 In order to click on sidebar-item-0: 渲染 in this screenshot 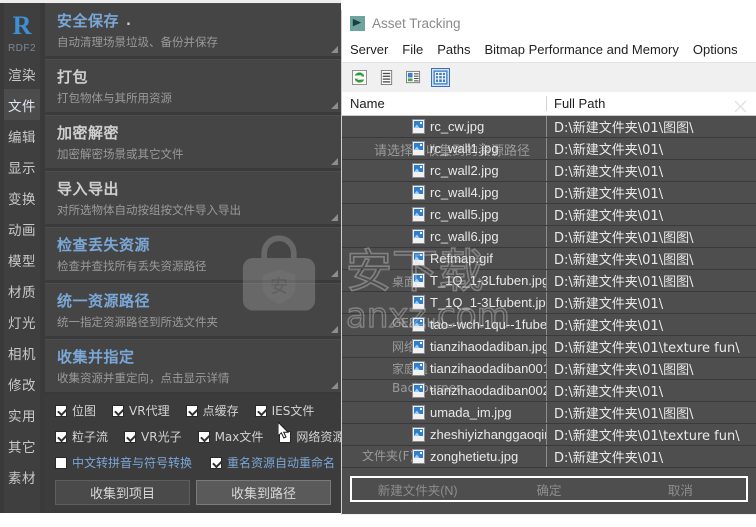, I will do `click(22, 73)`.